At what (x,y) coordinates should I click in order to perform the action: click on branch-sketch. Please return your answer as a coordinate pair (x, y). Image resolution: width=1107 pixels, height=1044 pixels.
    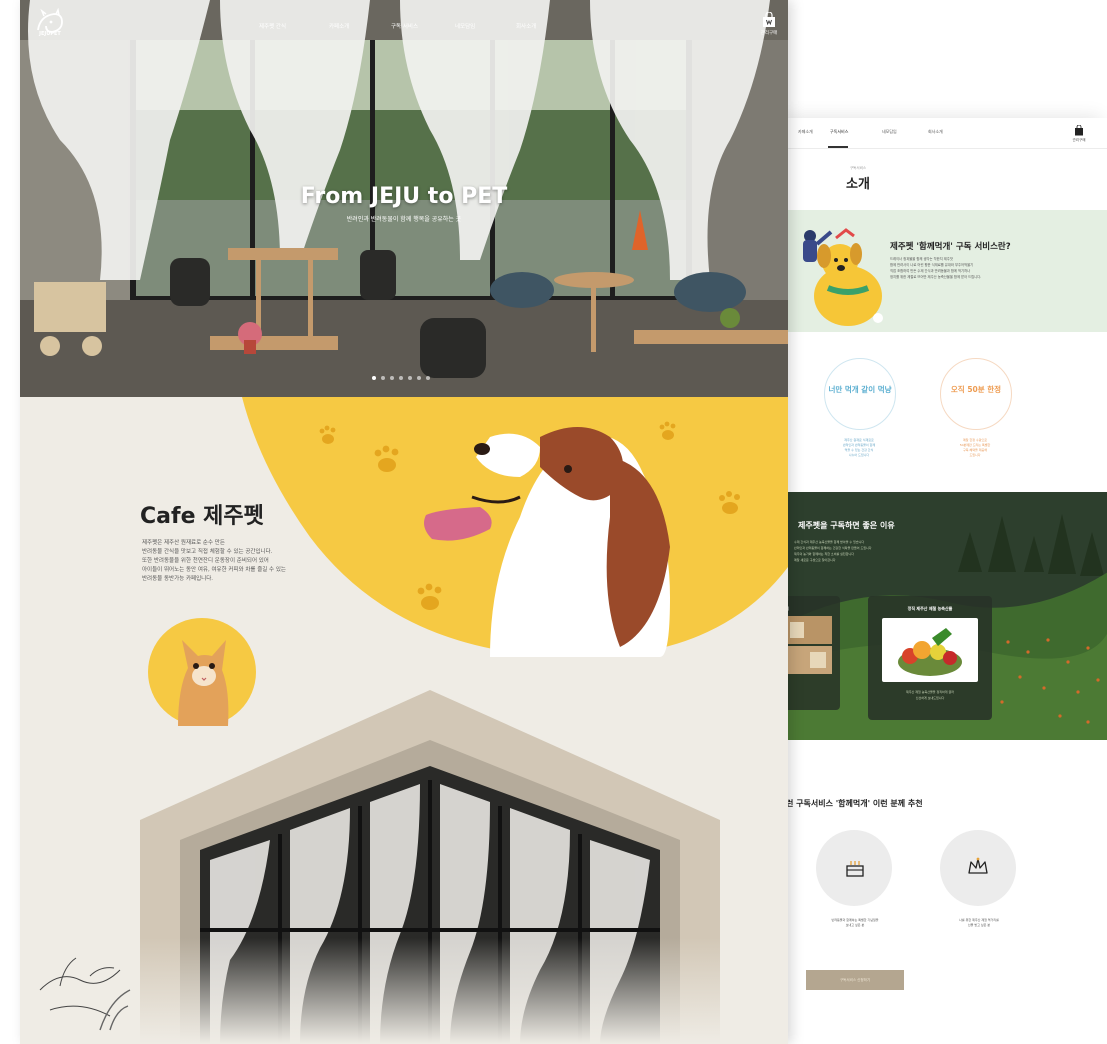
    Looking at the image, I should click on (85, 994).